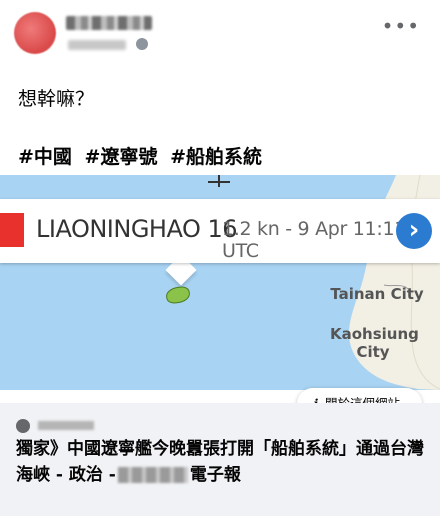 The height and width of the screenshot is (516, 440). Describe the element at coordinates (224, 462) in the screenshot. I see `link-title: 獨家》中國遼寧艦今晚囂張打開「船舶系統」通過台灣海峽 - 政治 - 電子報` at that location.